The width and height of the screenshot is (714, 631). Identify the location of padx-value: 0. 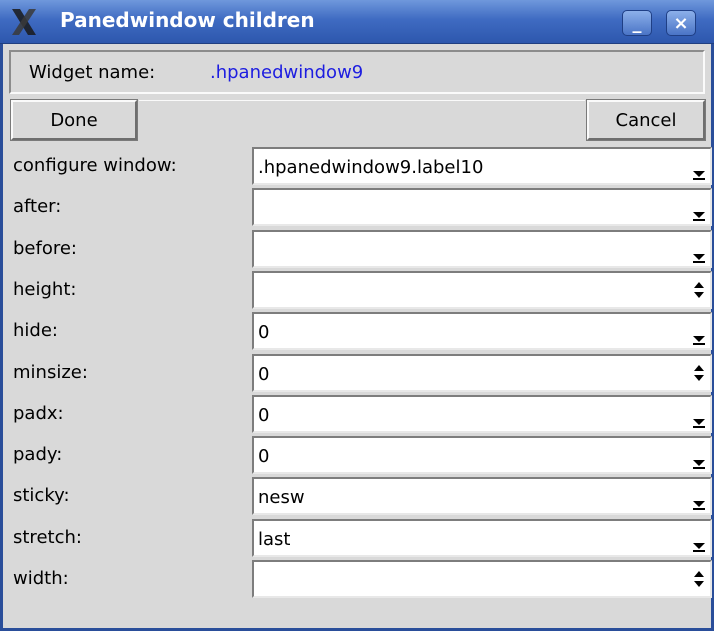
(264, 415).